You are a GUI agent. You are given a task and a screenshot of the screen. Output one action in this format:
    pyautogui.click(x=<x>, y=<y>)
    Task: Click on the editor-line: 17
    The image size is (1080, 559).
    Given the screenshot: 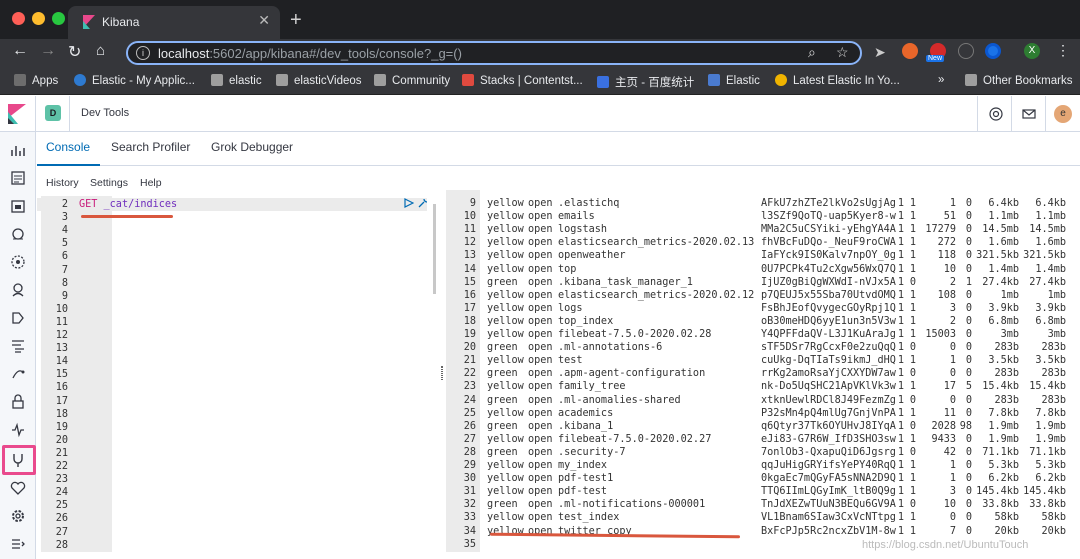 What is the action you would take?
    pyautogui.click(x=232, y=401)
    